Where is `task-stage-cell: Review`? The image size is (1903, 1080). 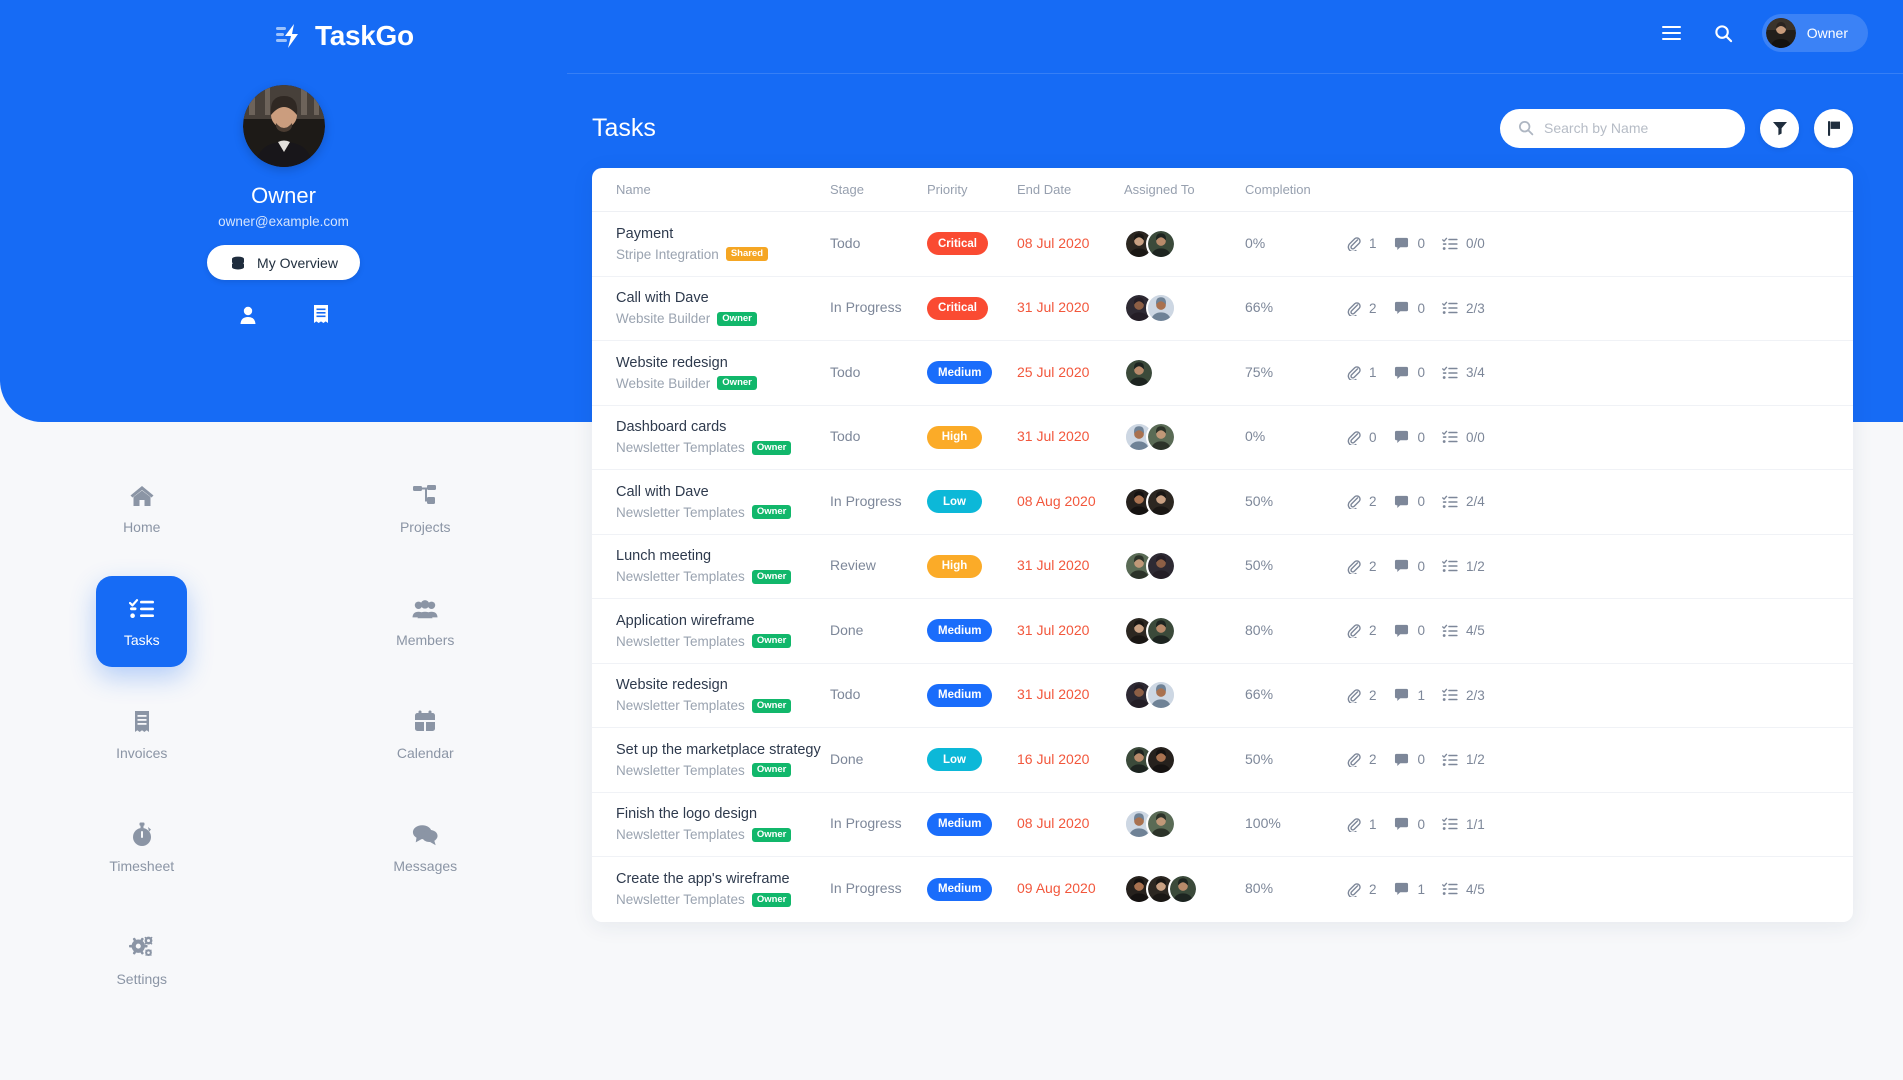 task-stage-cell: Review is located at coordinates (878, 566).